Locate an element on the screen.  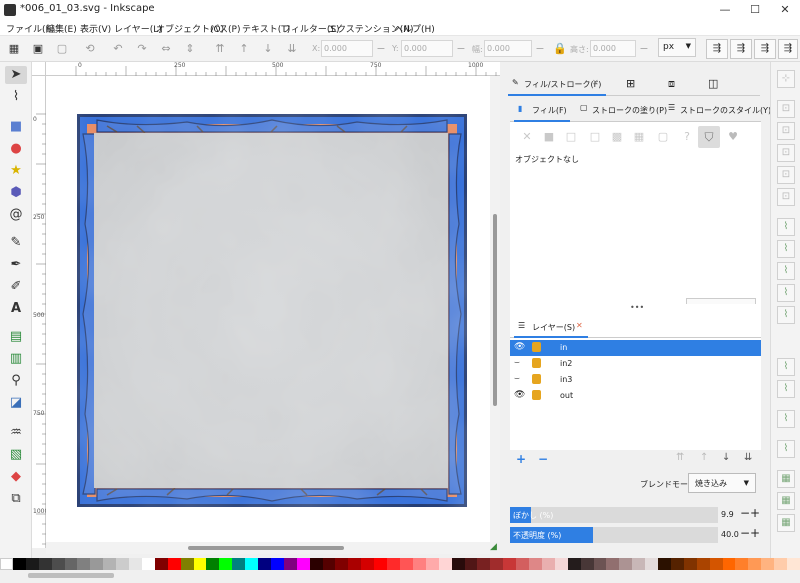
linear-gradient-icon: □ is located at coordinates (571, 137).